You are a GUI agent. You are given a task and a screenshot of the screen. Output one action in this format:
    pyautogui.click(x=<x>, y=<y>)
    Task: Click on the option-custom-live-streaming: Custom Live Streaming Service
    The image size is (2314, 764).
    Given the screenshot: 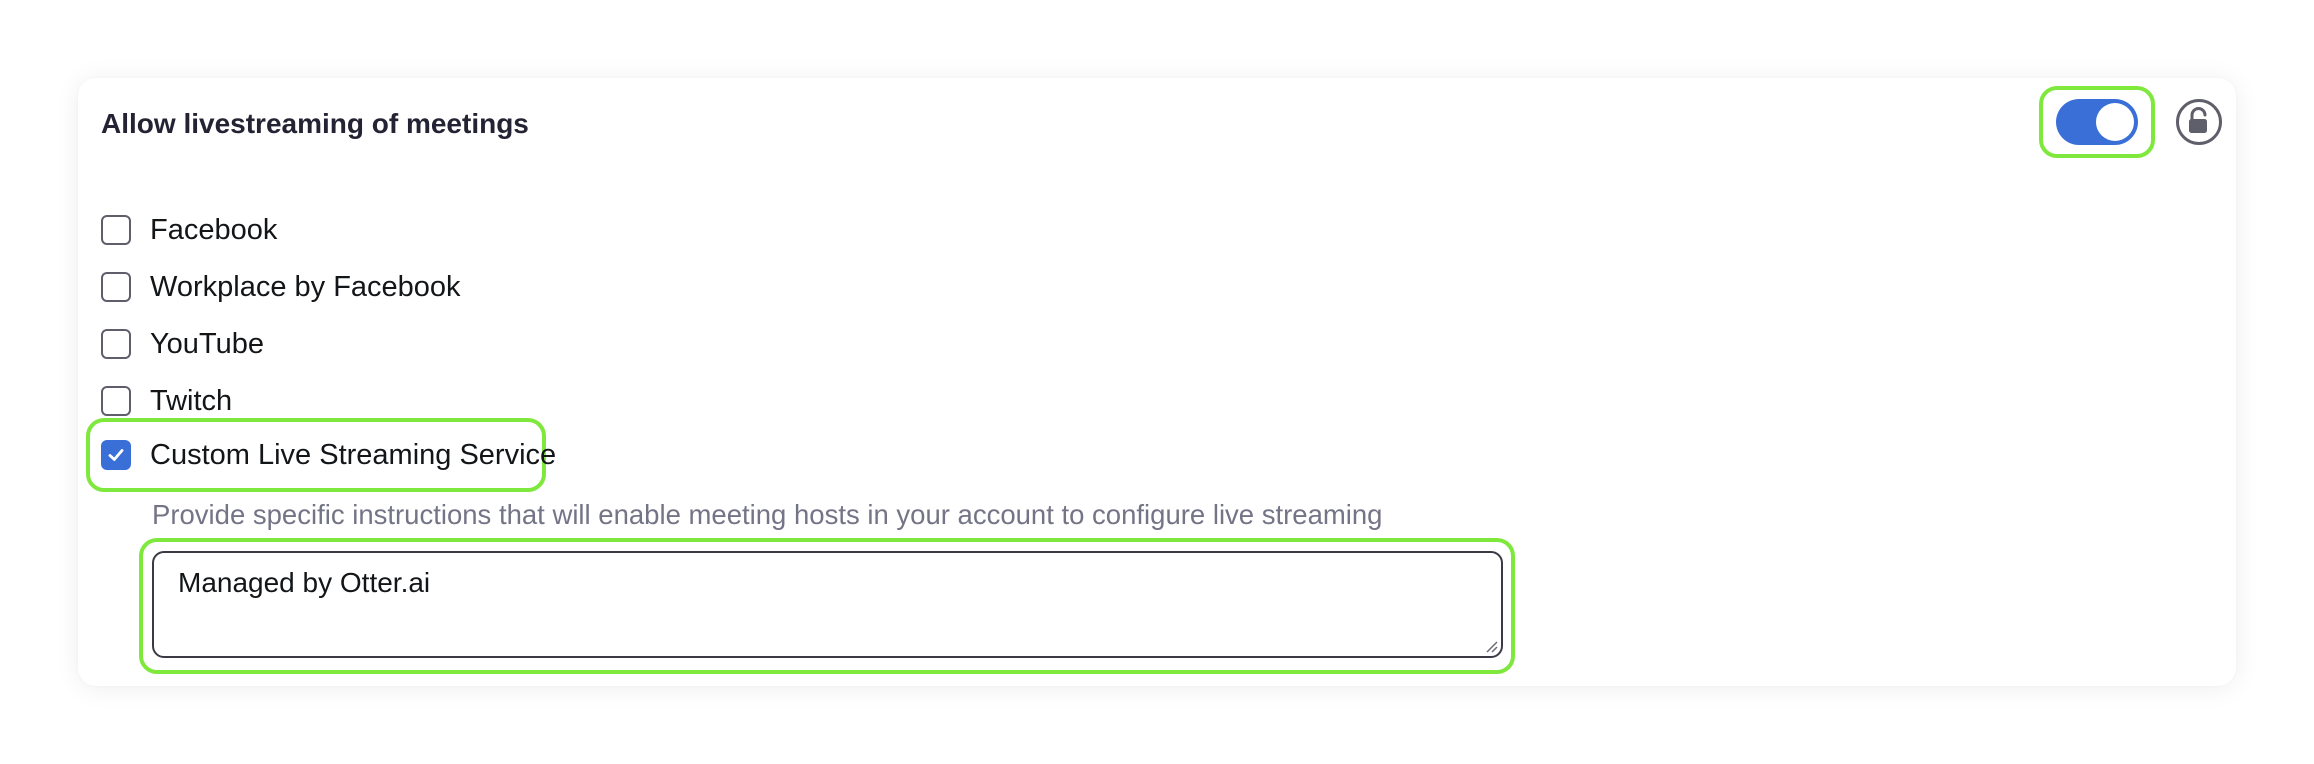 What is the action you would take?
    pyautogui.click(x=328, y=455)
    